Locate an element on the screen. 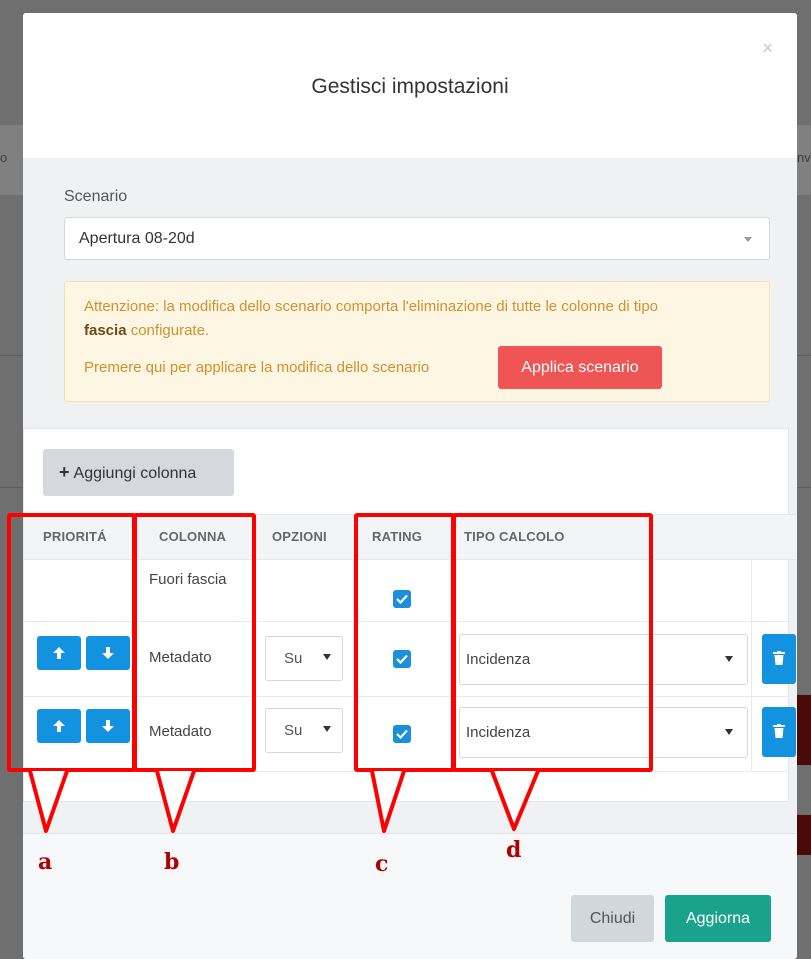  modal-title: Gestisci impostazioni is located at coordinates (410, 86).